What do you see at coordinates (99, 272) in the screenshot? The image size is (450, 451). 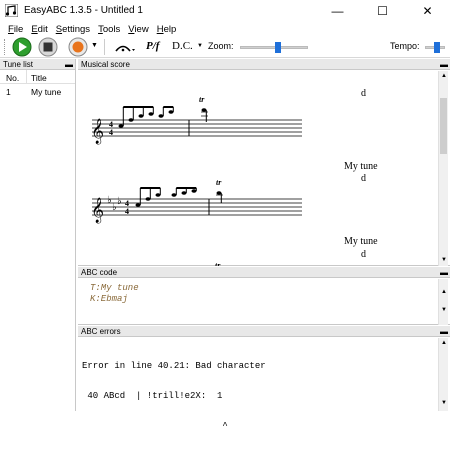 I see `abc-code-header-label: ABC code` at bounding box center [99, 272].